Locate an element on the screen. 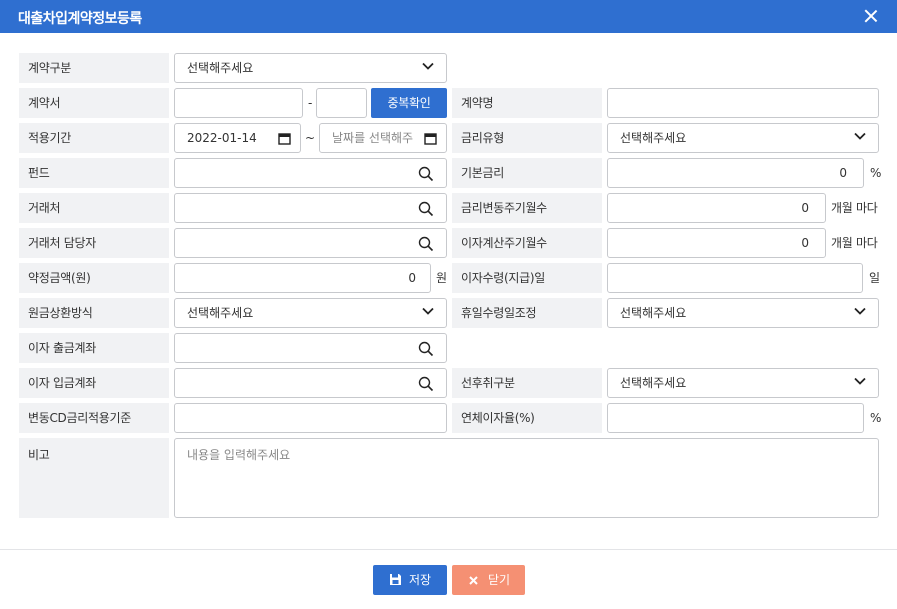 The height and width of the screenshot is (609, 897). save-label: 저장 is located at coordinates (420, 580).